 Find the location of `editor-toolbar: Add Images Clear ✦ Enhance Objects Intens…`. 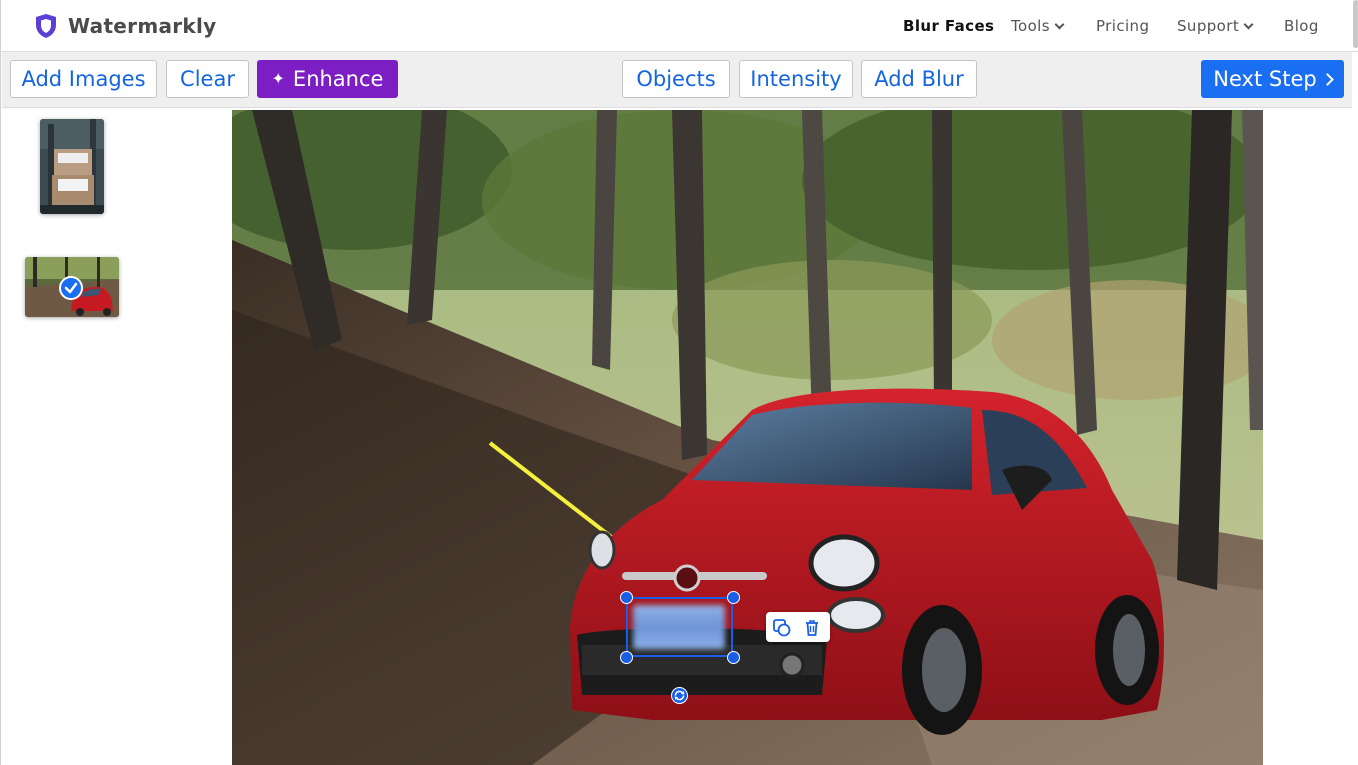

editor-toolbar: Add Images Clear ✦ Enhance Objects Intens… is located at coordinates (677, 80).